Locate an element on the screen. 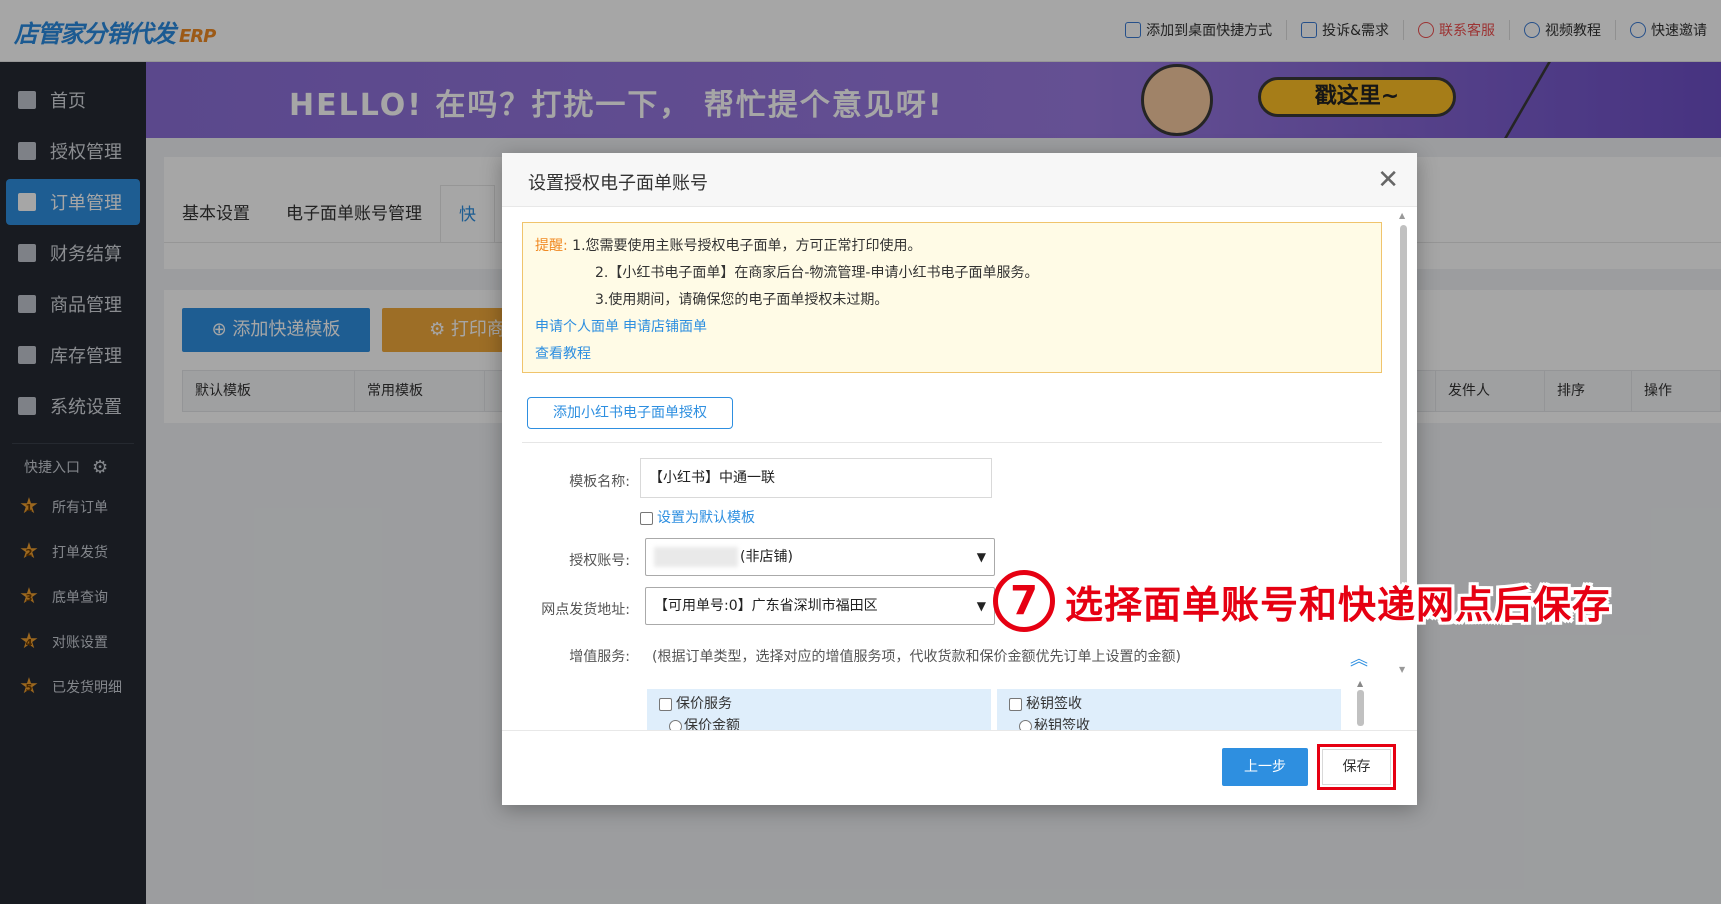 Image resolution: width=1721 pixels, height=904 pixels. previous-step-button: 上一步 is located at coordinates (1265, 767).